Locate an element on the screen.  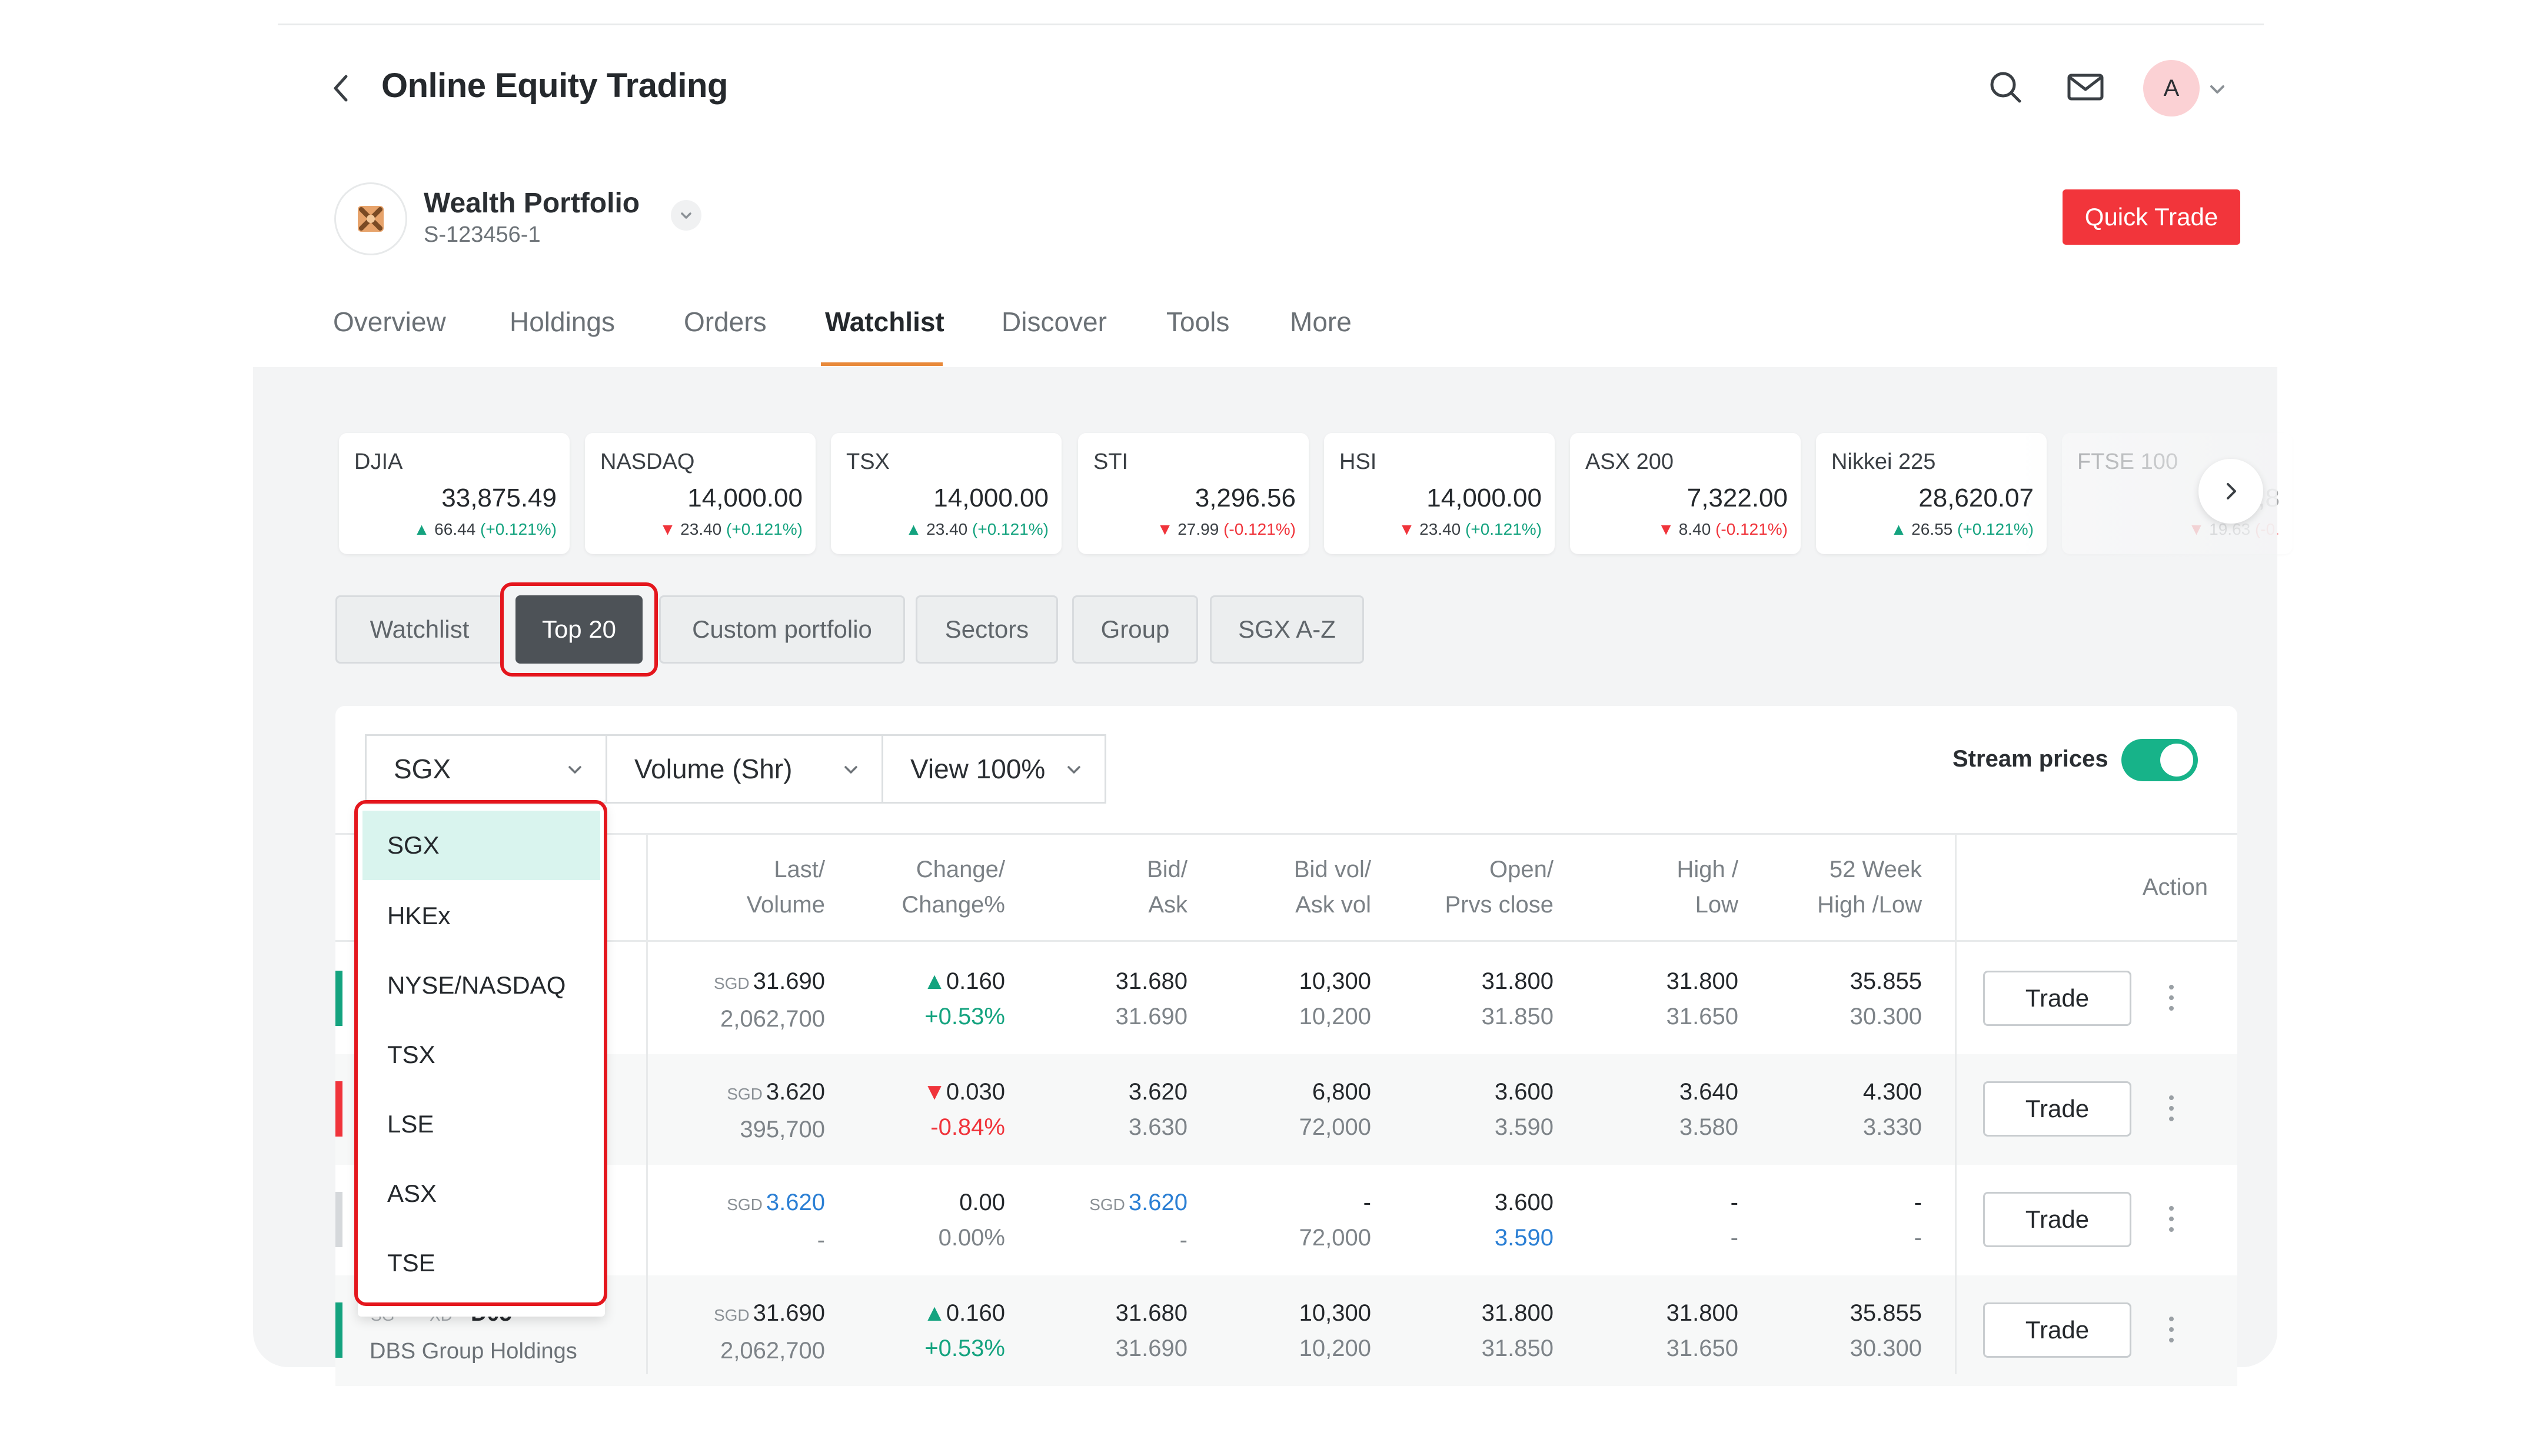
back-button is located at coordinates (341, 88).